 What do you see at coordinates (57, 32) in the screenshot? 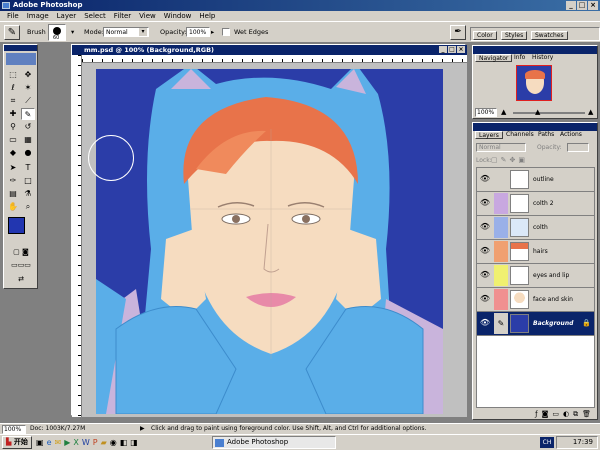
I see `brush-picker: 60` at bounding box center [57, 32].